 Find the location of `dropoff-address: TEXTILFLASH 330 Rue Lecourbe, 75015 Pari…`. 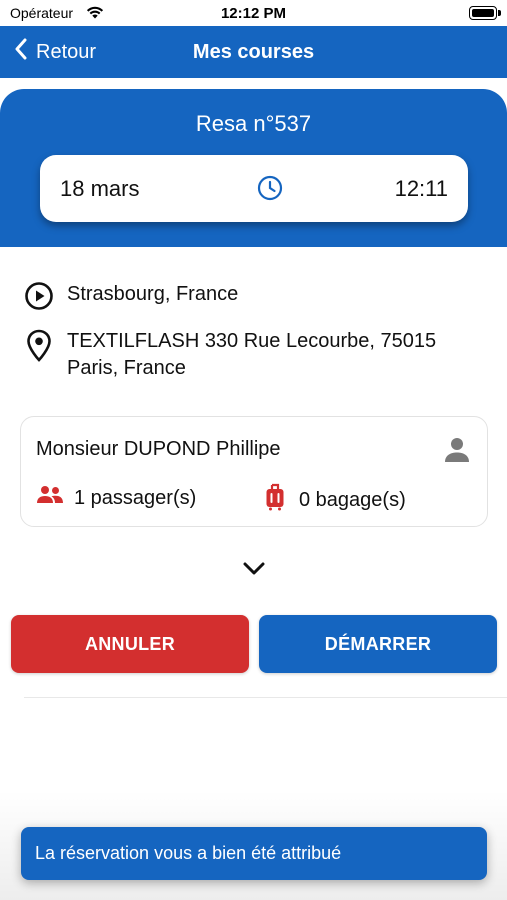

dropoff-address: TEXTILFLASH 330 Rue Lecourbe, 75015 Pari… is located at coordinates (252, 354).